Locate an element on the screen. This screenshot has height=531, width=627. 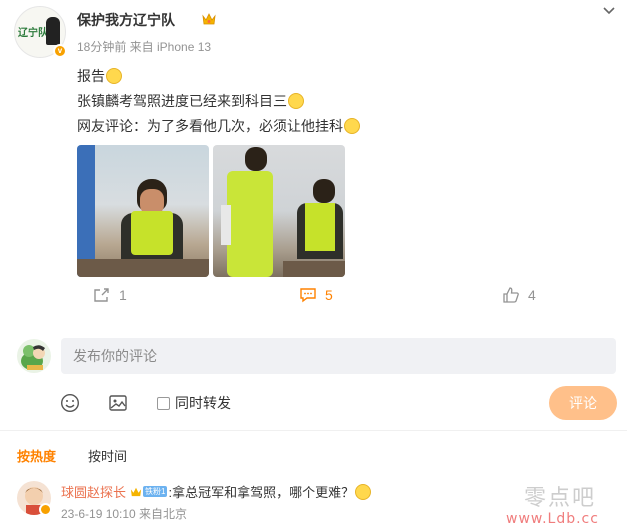
like-button: 4 is located at coordinates (519, 295).